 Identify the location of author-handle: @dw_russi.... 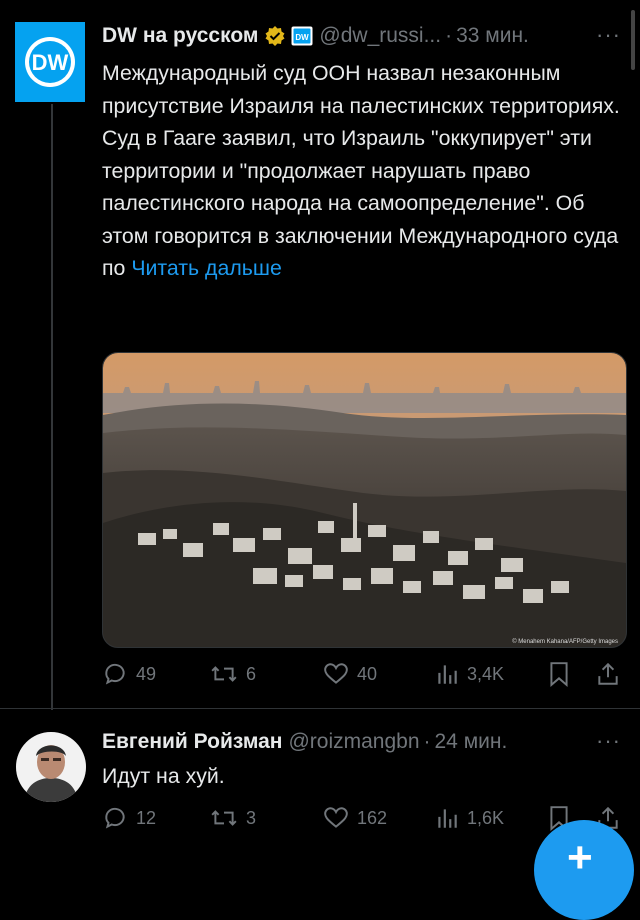
(380, 36).